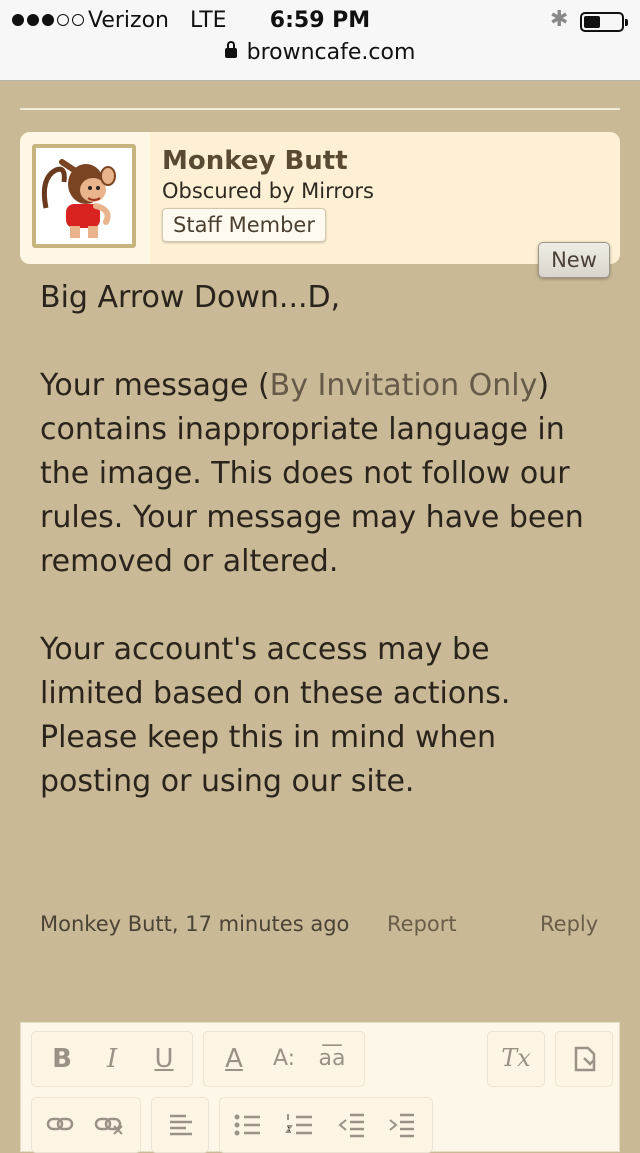 Image resolution: width=640 pixels, height=1153 pixels. I want to click on link-icon, so click(61, 1124).